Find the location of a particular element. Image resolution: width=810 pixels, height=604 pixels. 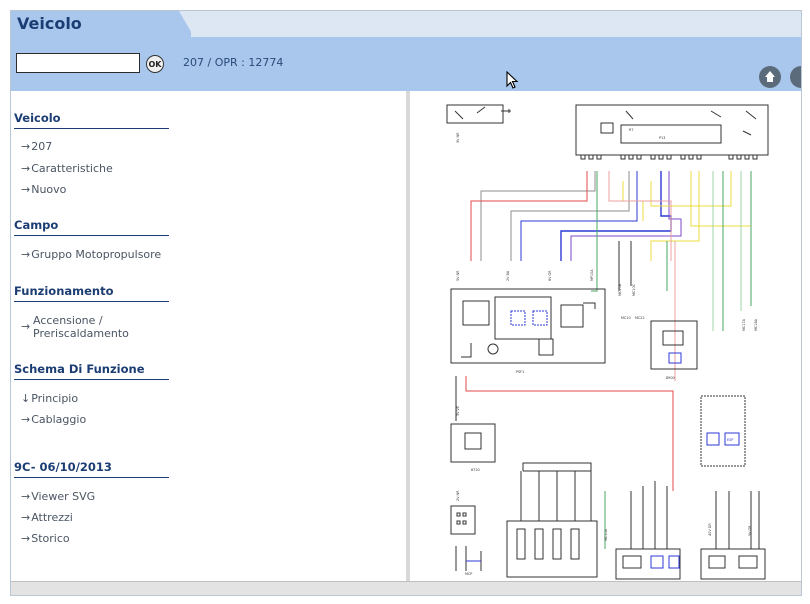

sidebar-item-label: Gruppo Motopropulsore is located at coordinates (96, 254).